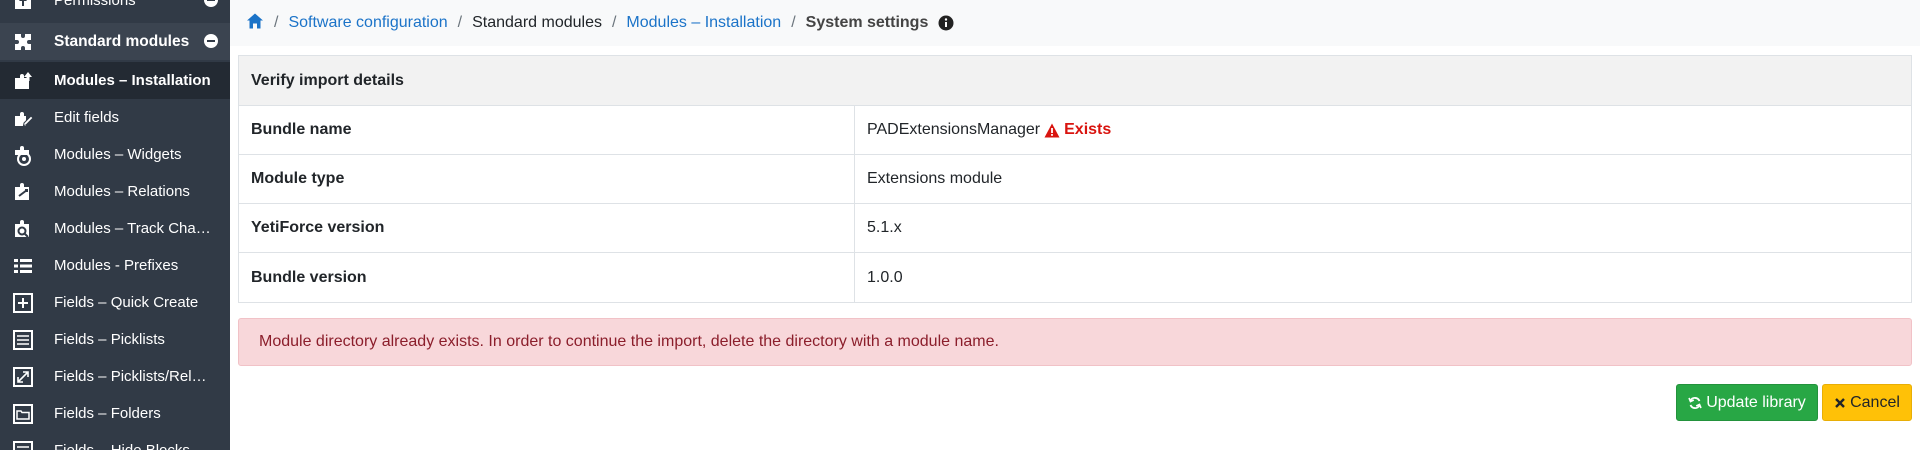 This screenshot has height=450, width=1920. Describe the element at coordinates (134, 376) in the screenshot. I see `sidebar-item-label: Fields – Picklists/Relations` at that location.